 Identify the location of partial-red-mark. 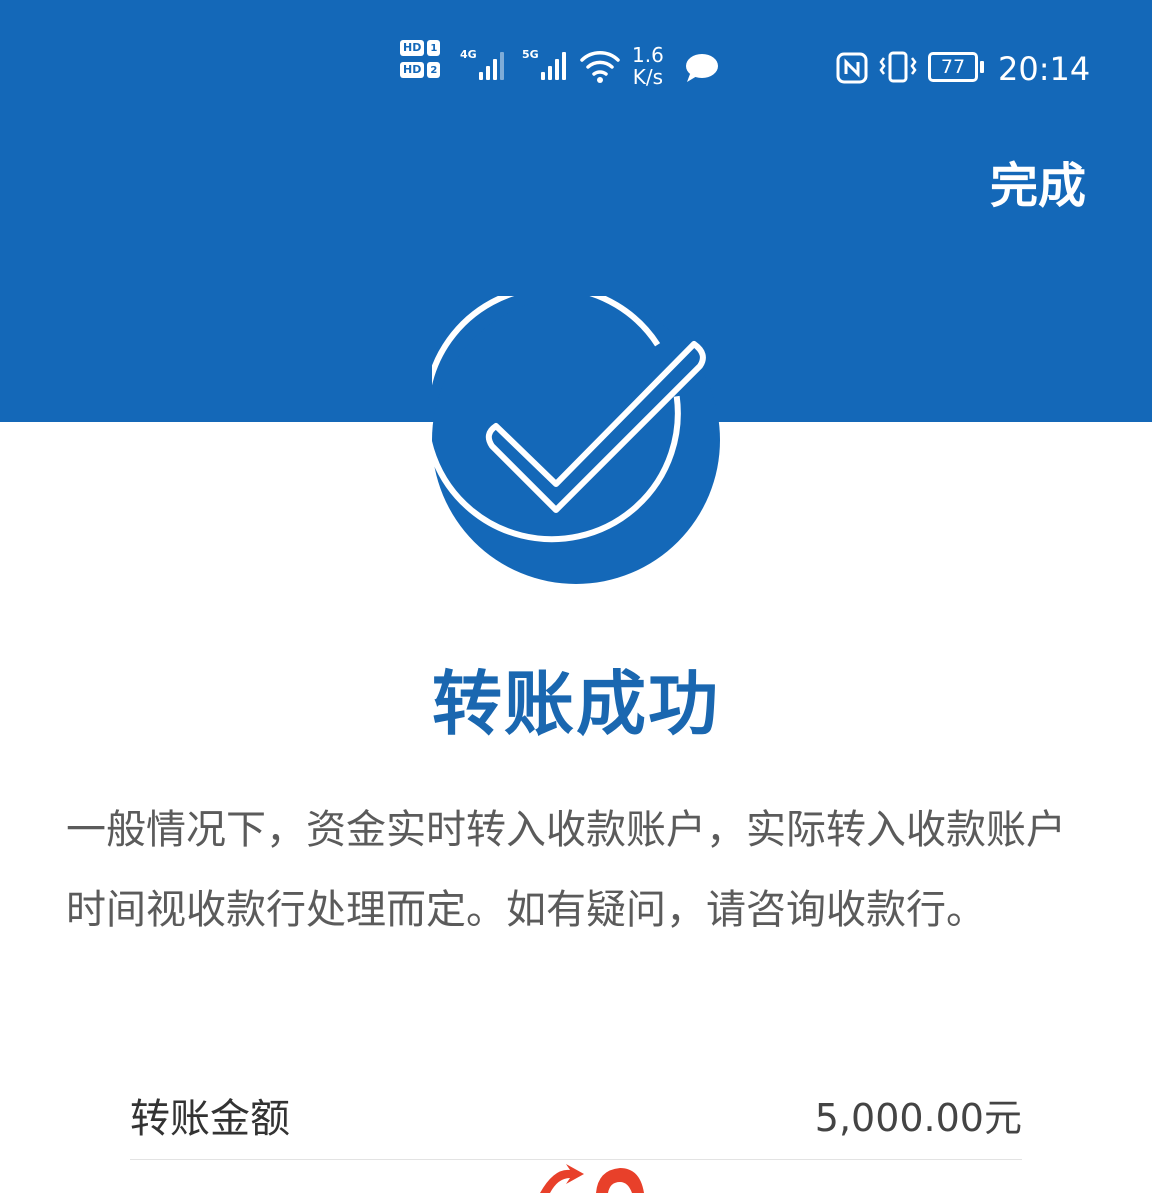
(596, 1177).